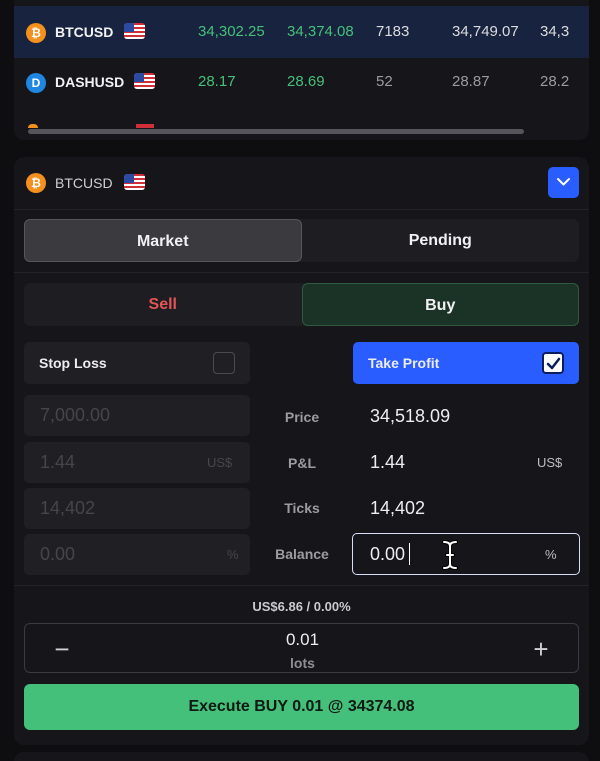 This screenshot has height=761, width=600. What do you see at coordinates (301, 606) in the screenshot?
I see `order-summary: US$6.86 / 0.00%` at bounding box center [301, 606].